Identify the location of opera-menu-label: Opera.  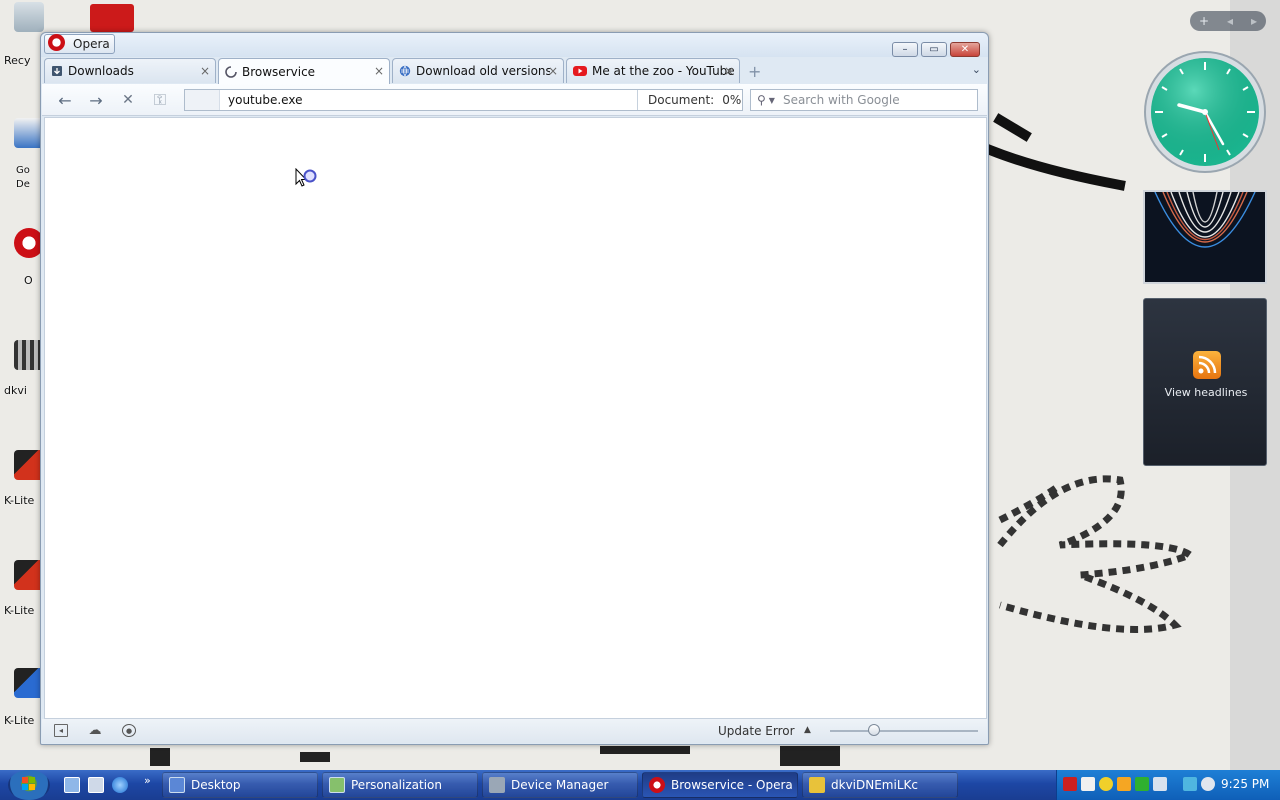
(91, 44).